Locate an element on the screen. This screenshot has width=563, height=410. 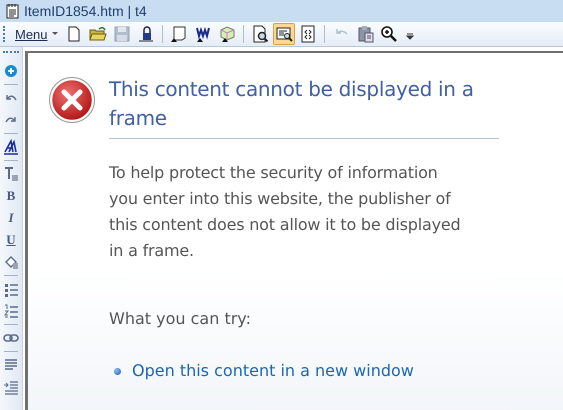
window-title: ItemID1854.htm | t4 is located at coordinates (85, 11).